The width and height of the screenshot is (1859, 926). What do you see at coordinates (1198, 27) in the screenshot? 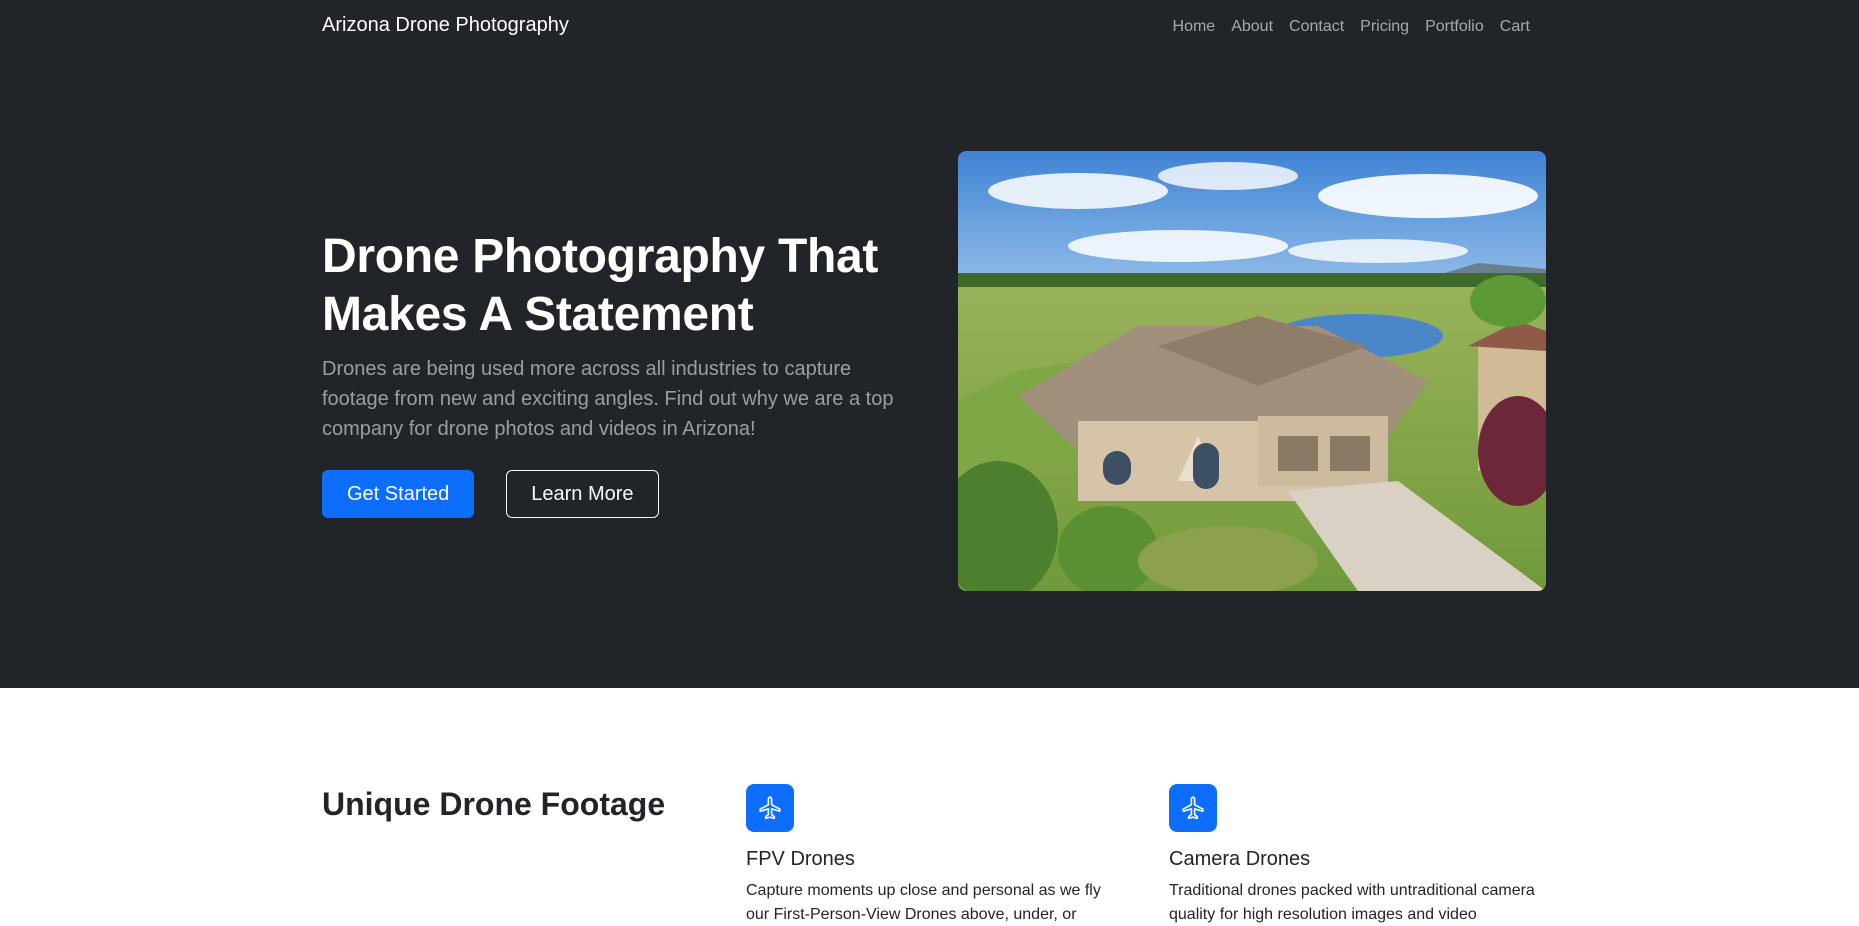
I see `nav-home: Home` at bounding box center [1198, 27].